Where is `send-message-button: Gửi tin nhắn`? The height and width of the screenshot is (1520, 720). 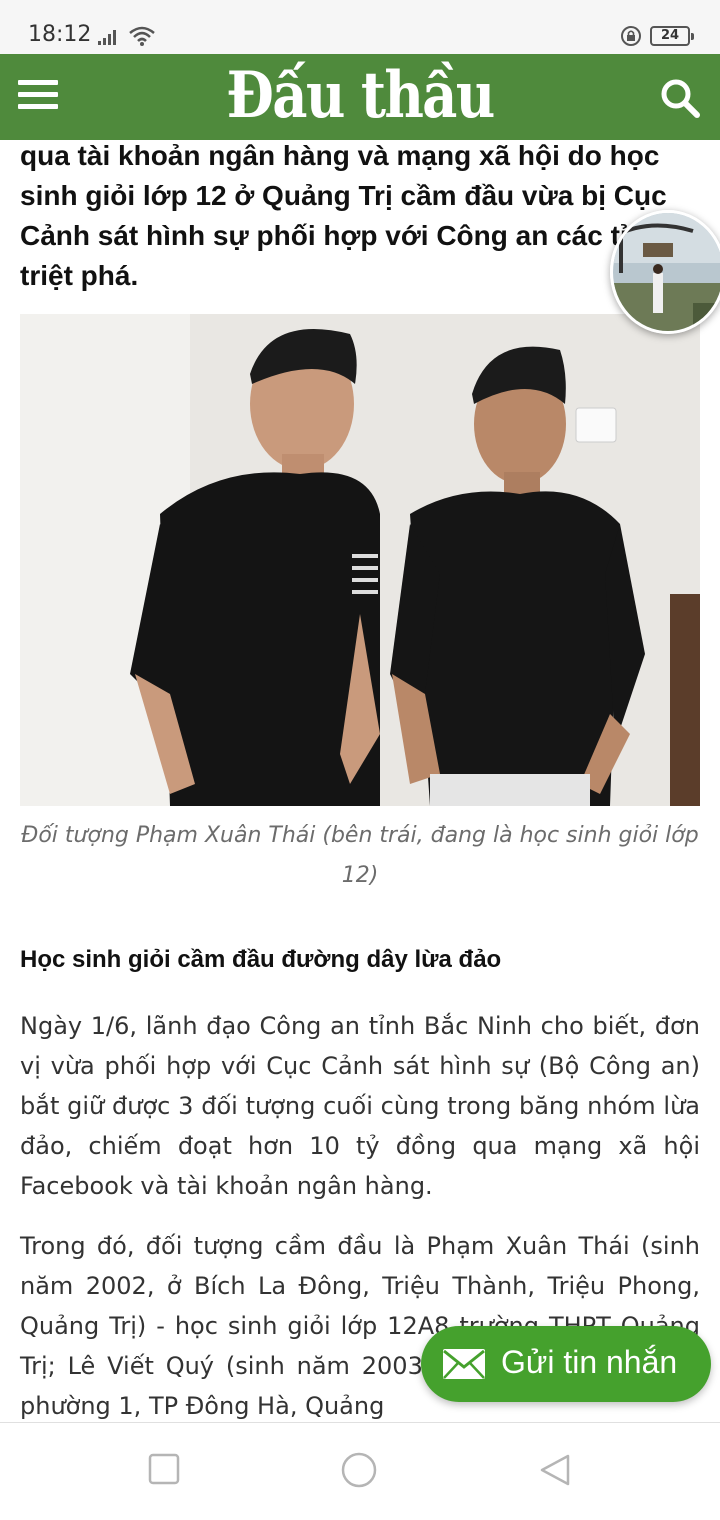
send-message-button: Gửi tin nhắn is located at coordinates (566, 1364).